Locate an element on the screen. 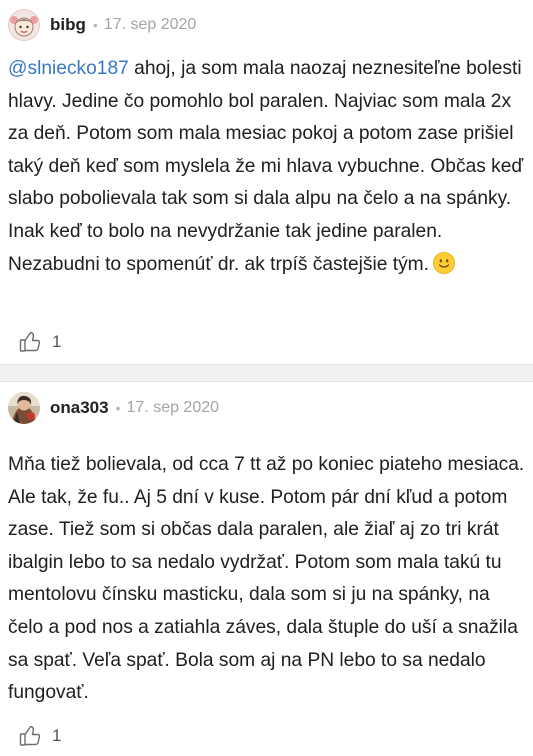 Image resolution: width=533 pixels, height=756 pixels. username: ona303 is located at coordinates (79, 408).